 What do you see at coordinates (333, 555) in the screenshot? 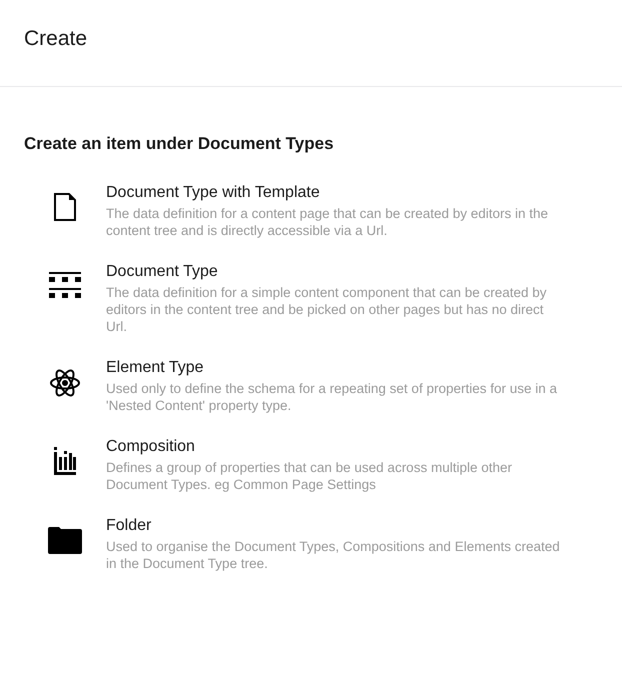
I see `item-description: Used to organise the Document Types, Compositions and Elements created in the Document Type tree.` at bounding box center [333, 555].